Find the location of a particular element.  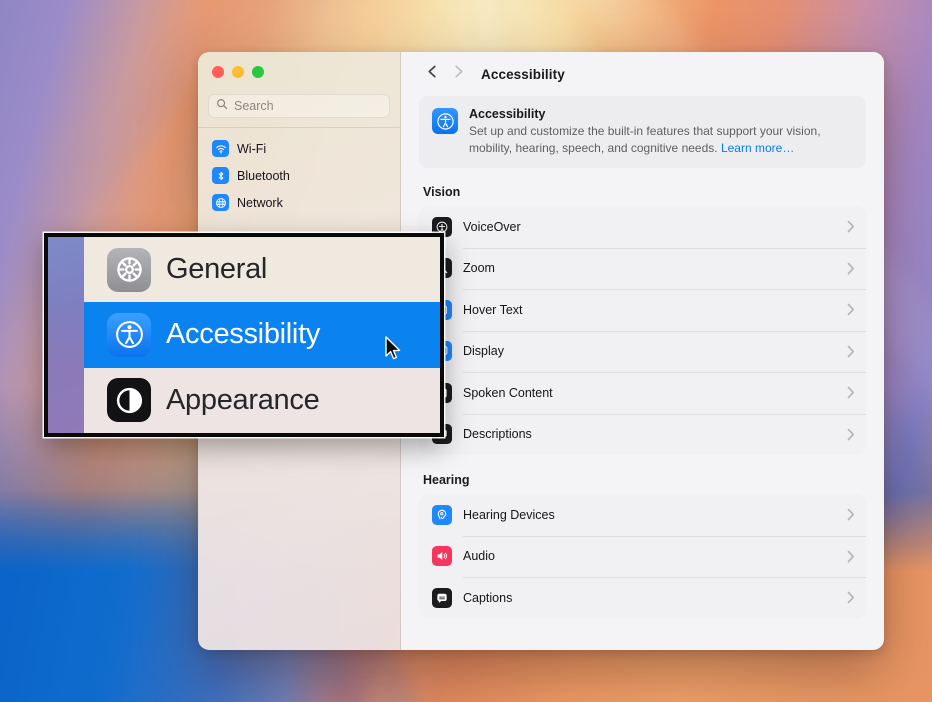

callout-wallpaper-strip is located at coordinates (66, 335).